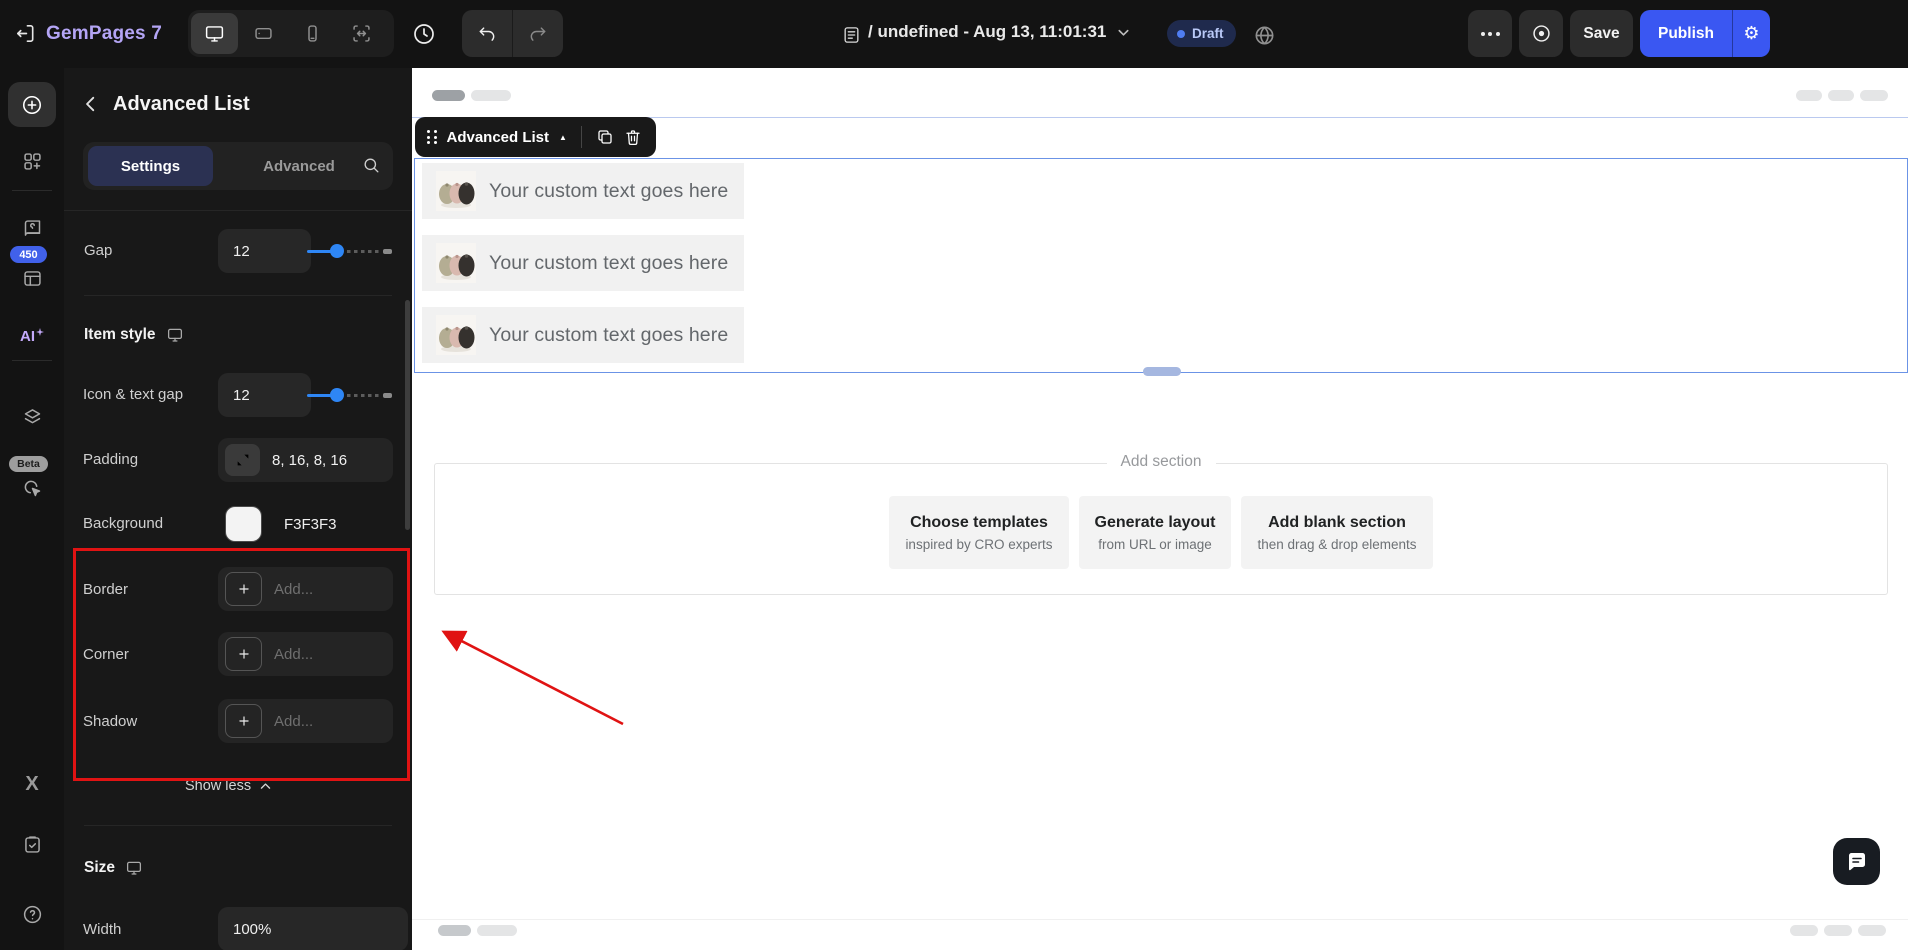 The height and width of the screenshot is (950, 1908). What do you see at coordinates (28, 254) in the screenshot?
I see `templates-counter-badge: 450` at bounding box center [28, 254].